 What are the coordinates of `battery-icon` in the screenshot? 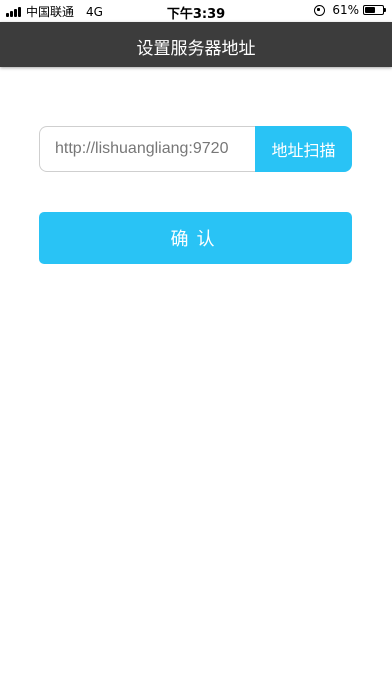 It's located at (374, 10).